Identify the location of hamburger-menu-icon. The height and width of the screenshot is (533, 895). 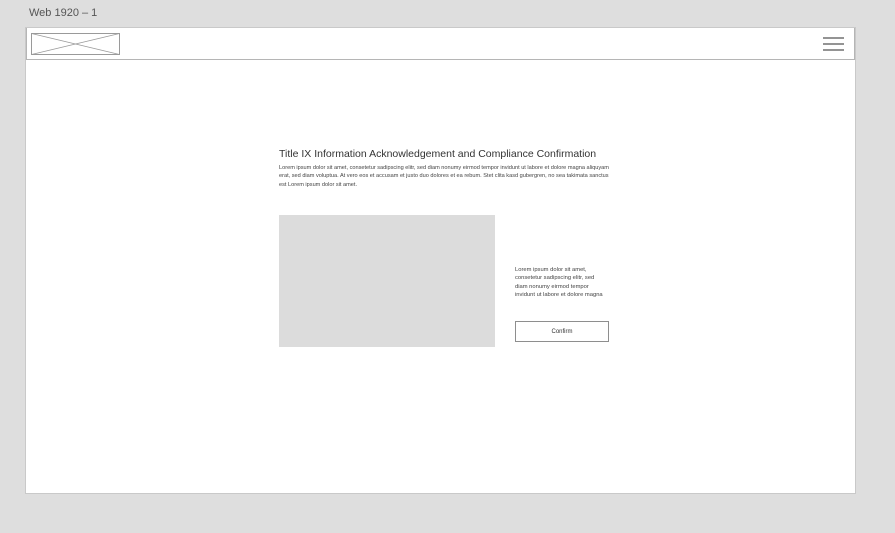
(833, 44).